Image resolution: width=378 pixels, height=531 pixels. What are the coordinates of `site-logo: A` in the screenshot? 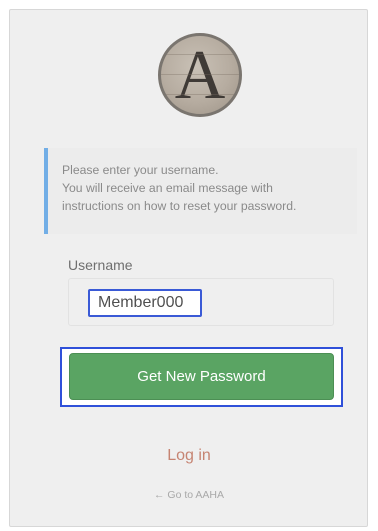 It's located at (200, 75).